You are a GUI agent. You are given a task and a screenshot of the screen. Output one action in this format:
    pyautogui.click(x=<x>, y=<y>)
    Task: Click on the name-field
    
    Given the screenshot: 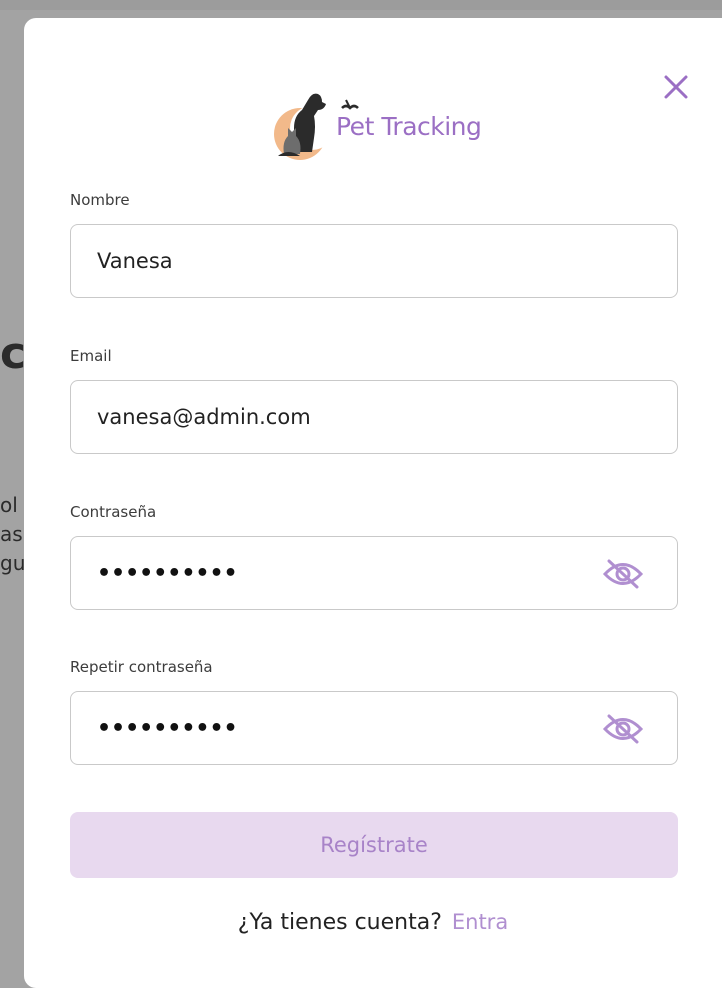 What is the action you would take?
    pyautogui.click(x=374, y=261)
    